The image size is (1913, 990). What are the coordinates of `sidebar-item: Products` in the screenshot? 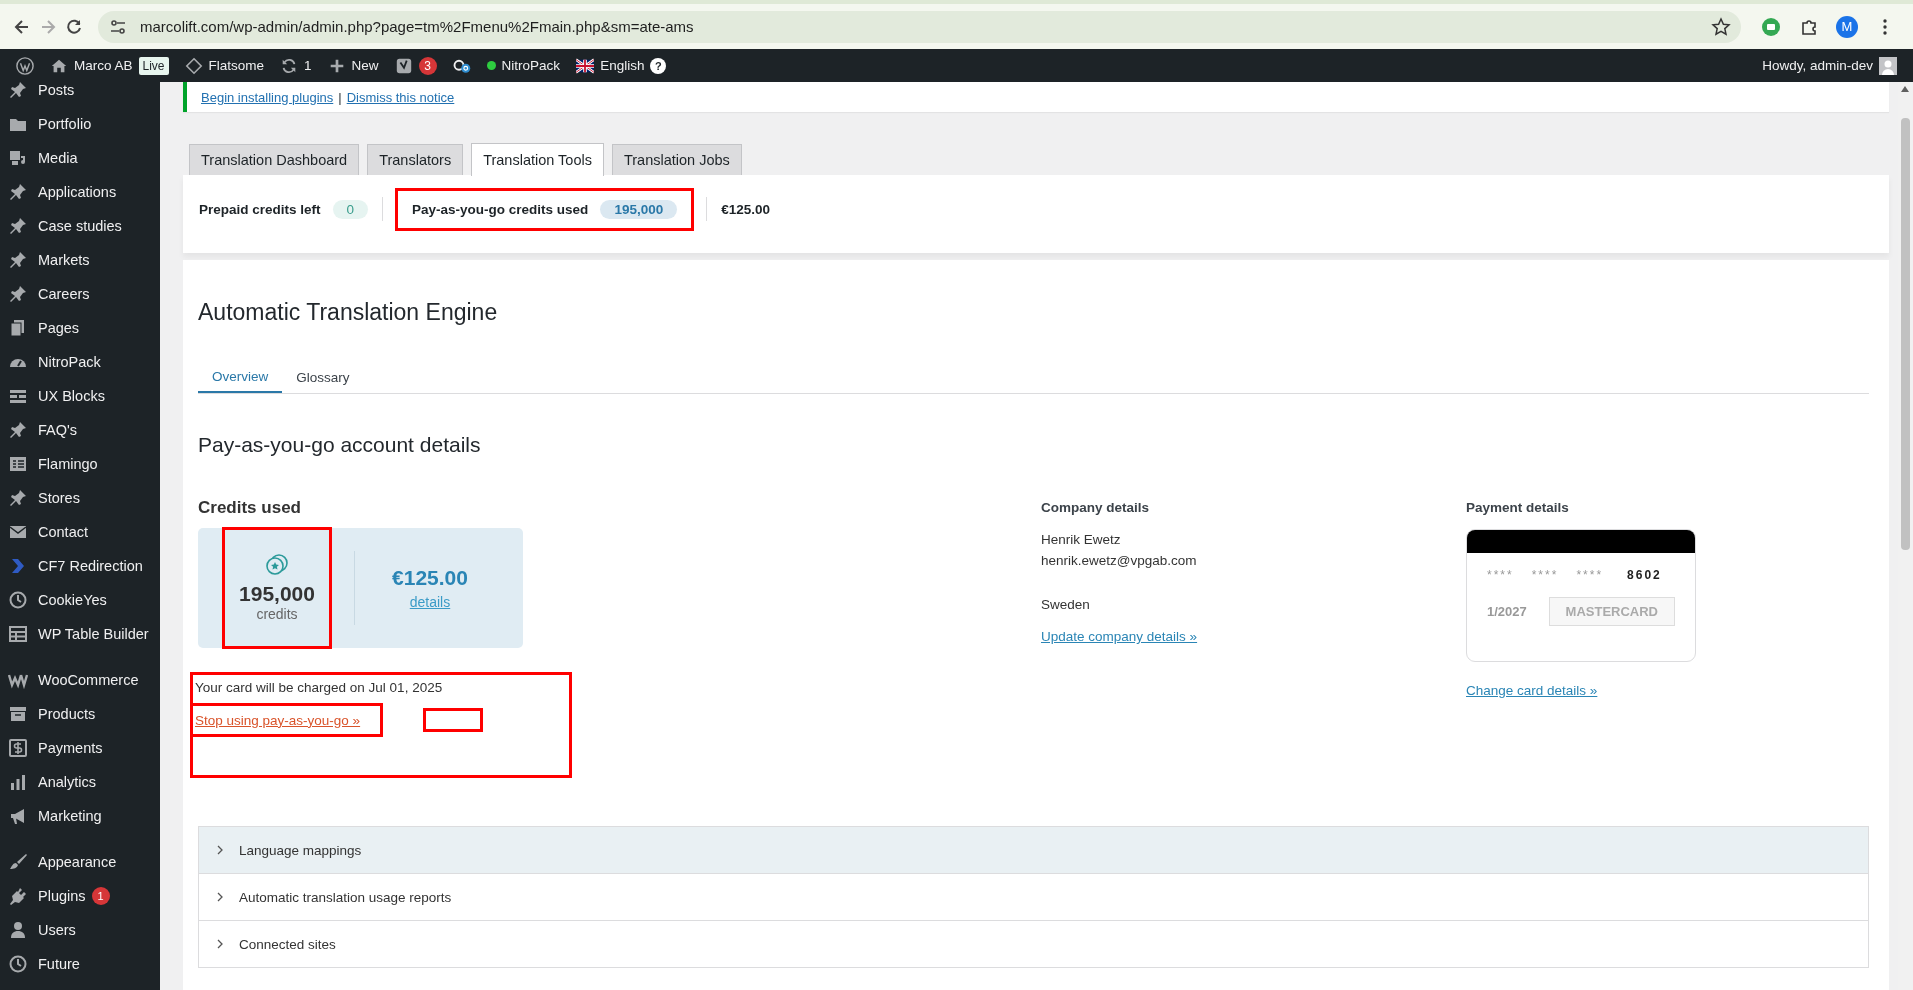 It's located at (80, 714).